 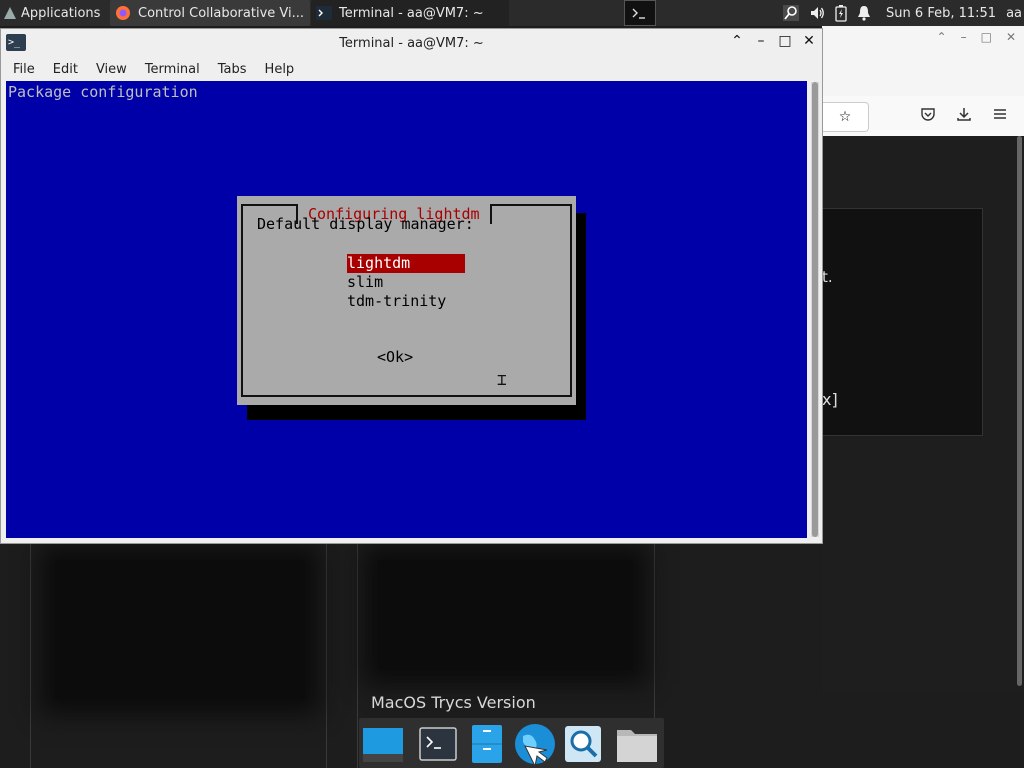 I want to click on taskbar-button-terminal: Terminal - aa@VM7: ~, so click(x=410, y=13).